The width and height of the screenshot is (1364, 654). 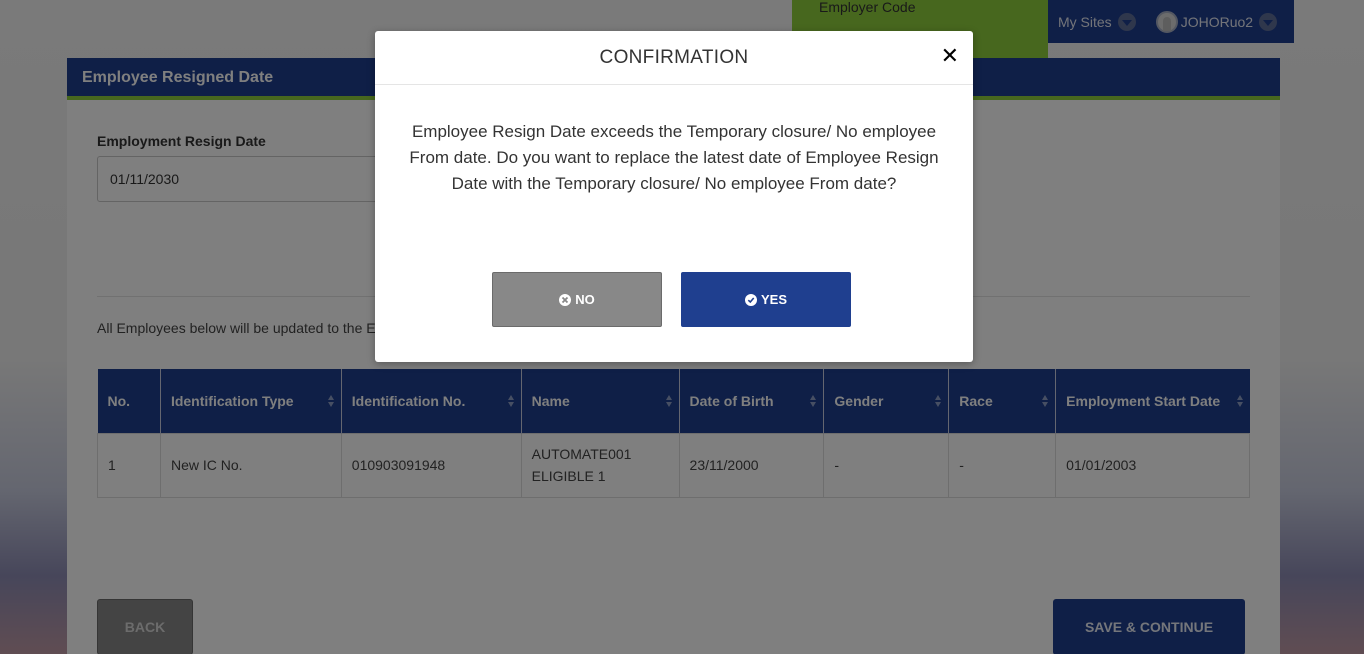 I want to click on times-circle-icon, so click(x=565, y=299).